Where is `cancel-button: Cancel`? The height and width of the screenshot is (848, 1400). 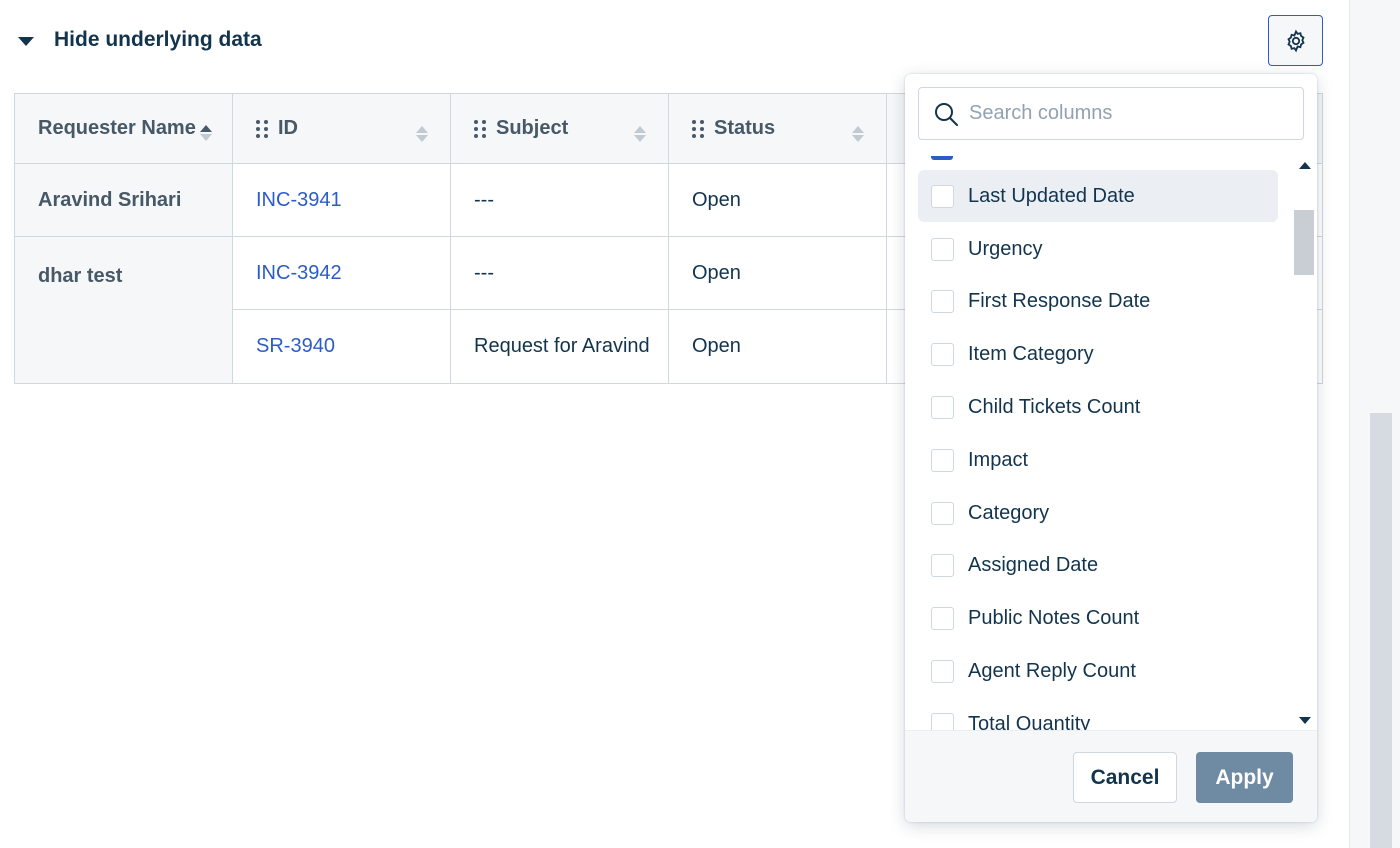
cancel-button: Cancel is located at coordinates (1125, 777).